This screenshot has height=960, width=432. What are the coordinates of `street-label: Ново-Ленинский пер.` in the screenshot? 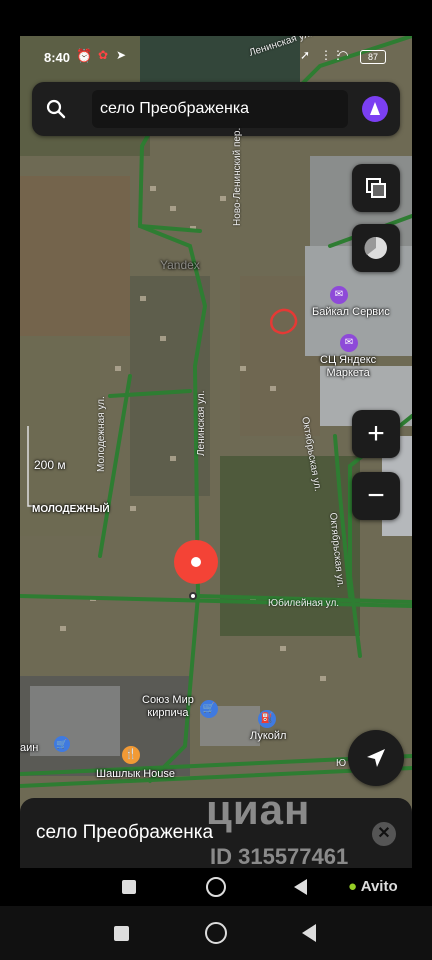 It's located at (237, 176).